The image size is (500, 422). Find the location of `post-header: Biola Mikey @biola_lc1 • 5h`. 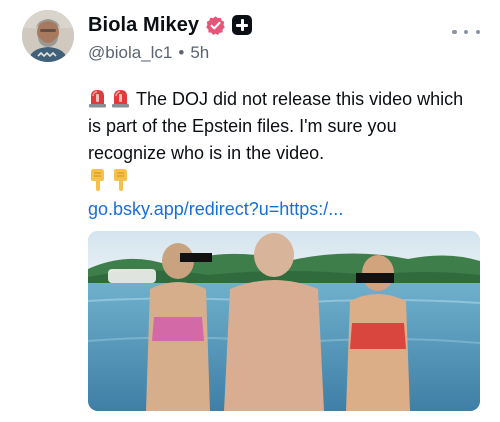

post-header: Biola Mikey @biola_lc1 • 5h is located at coordinates (278, 38).